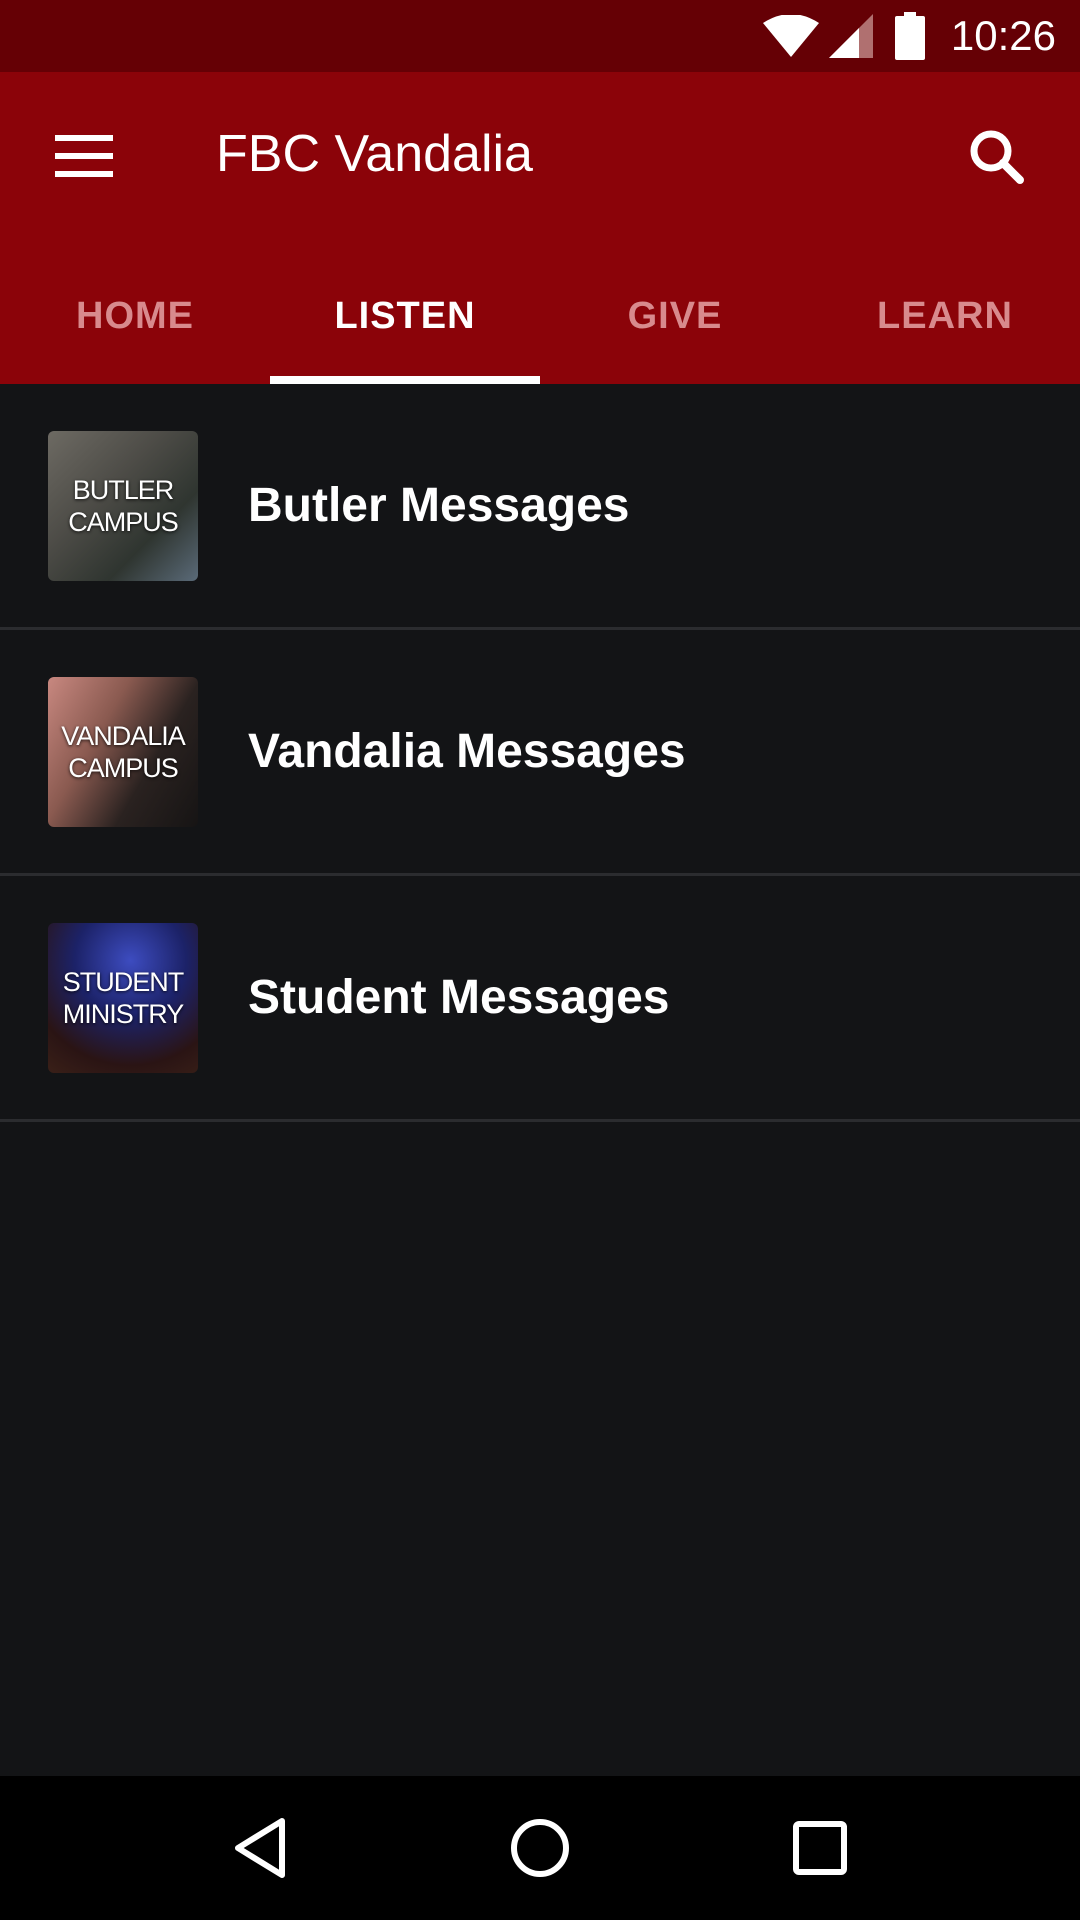 The width and height of the screenshot is (1080, 1920). I want to click on butler-campus-thumbnail: BUTLER CAMPUS, so click(123, 505).